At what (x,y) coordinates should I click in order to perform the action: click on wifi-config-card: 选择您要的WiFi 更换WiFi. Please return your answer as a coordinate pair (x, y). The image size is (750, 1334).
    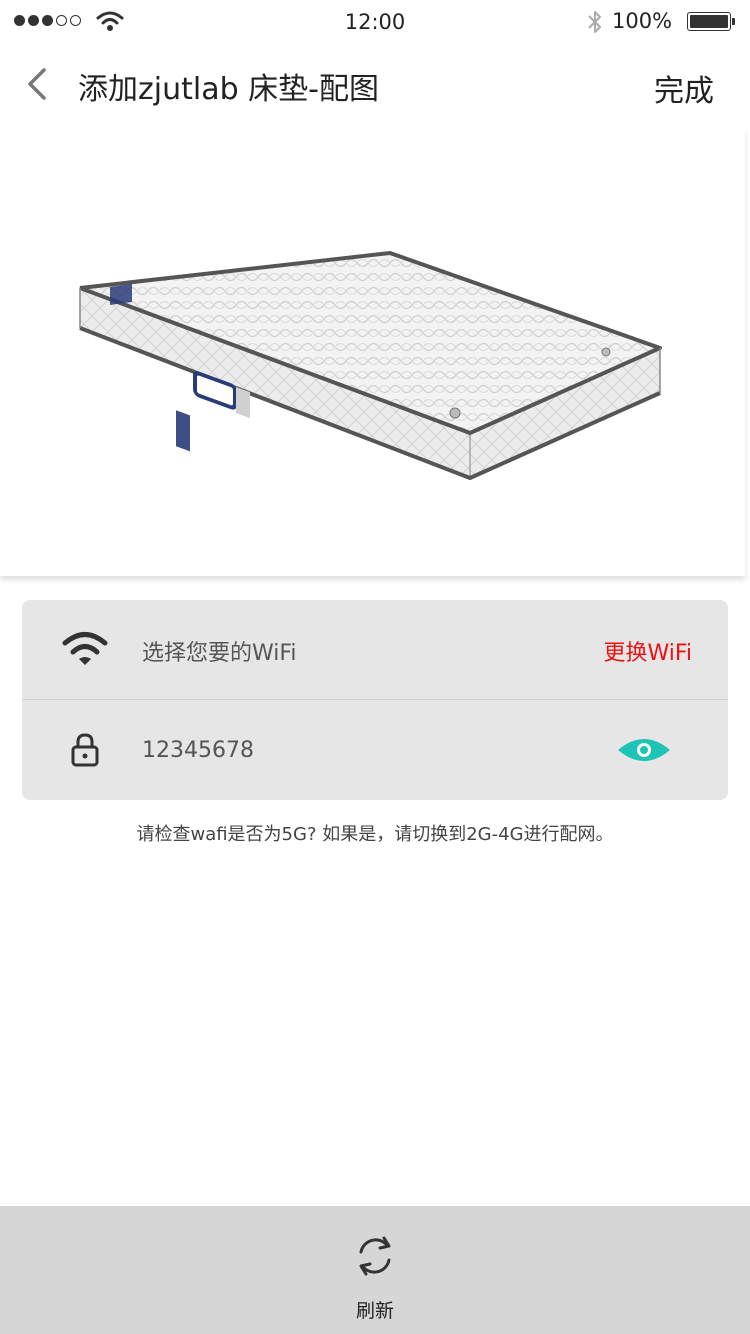
    Looking at the image, I should click on (375, 700).